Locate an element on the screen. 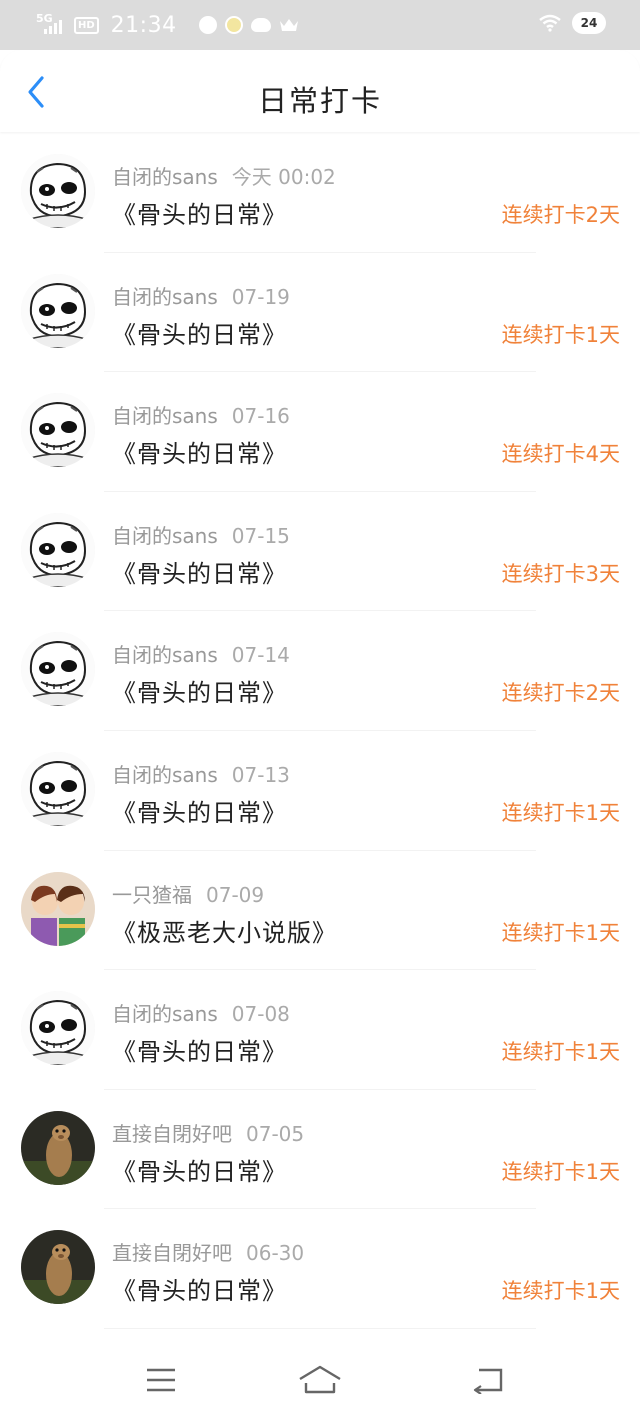  system-nav-bar is located at coordinates (320, 1380).